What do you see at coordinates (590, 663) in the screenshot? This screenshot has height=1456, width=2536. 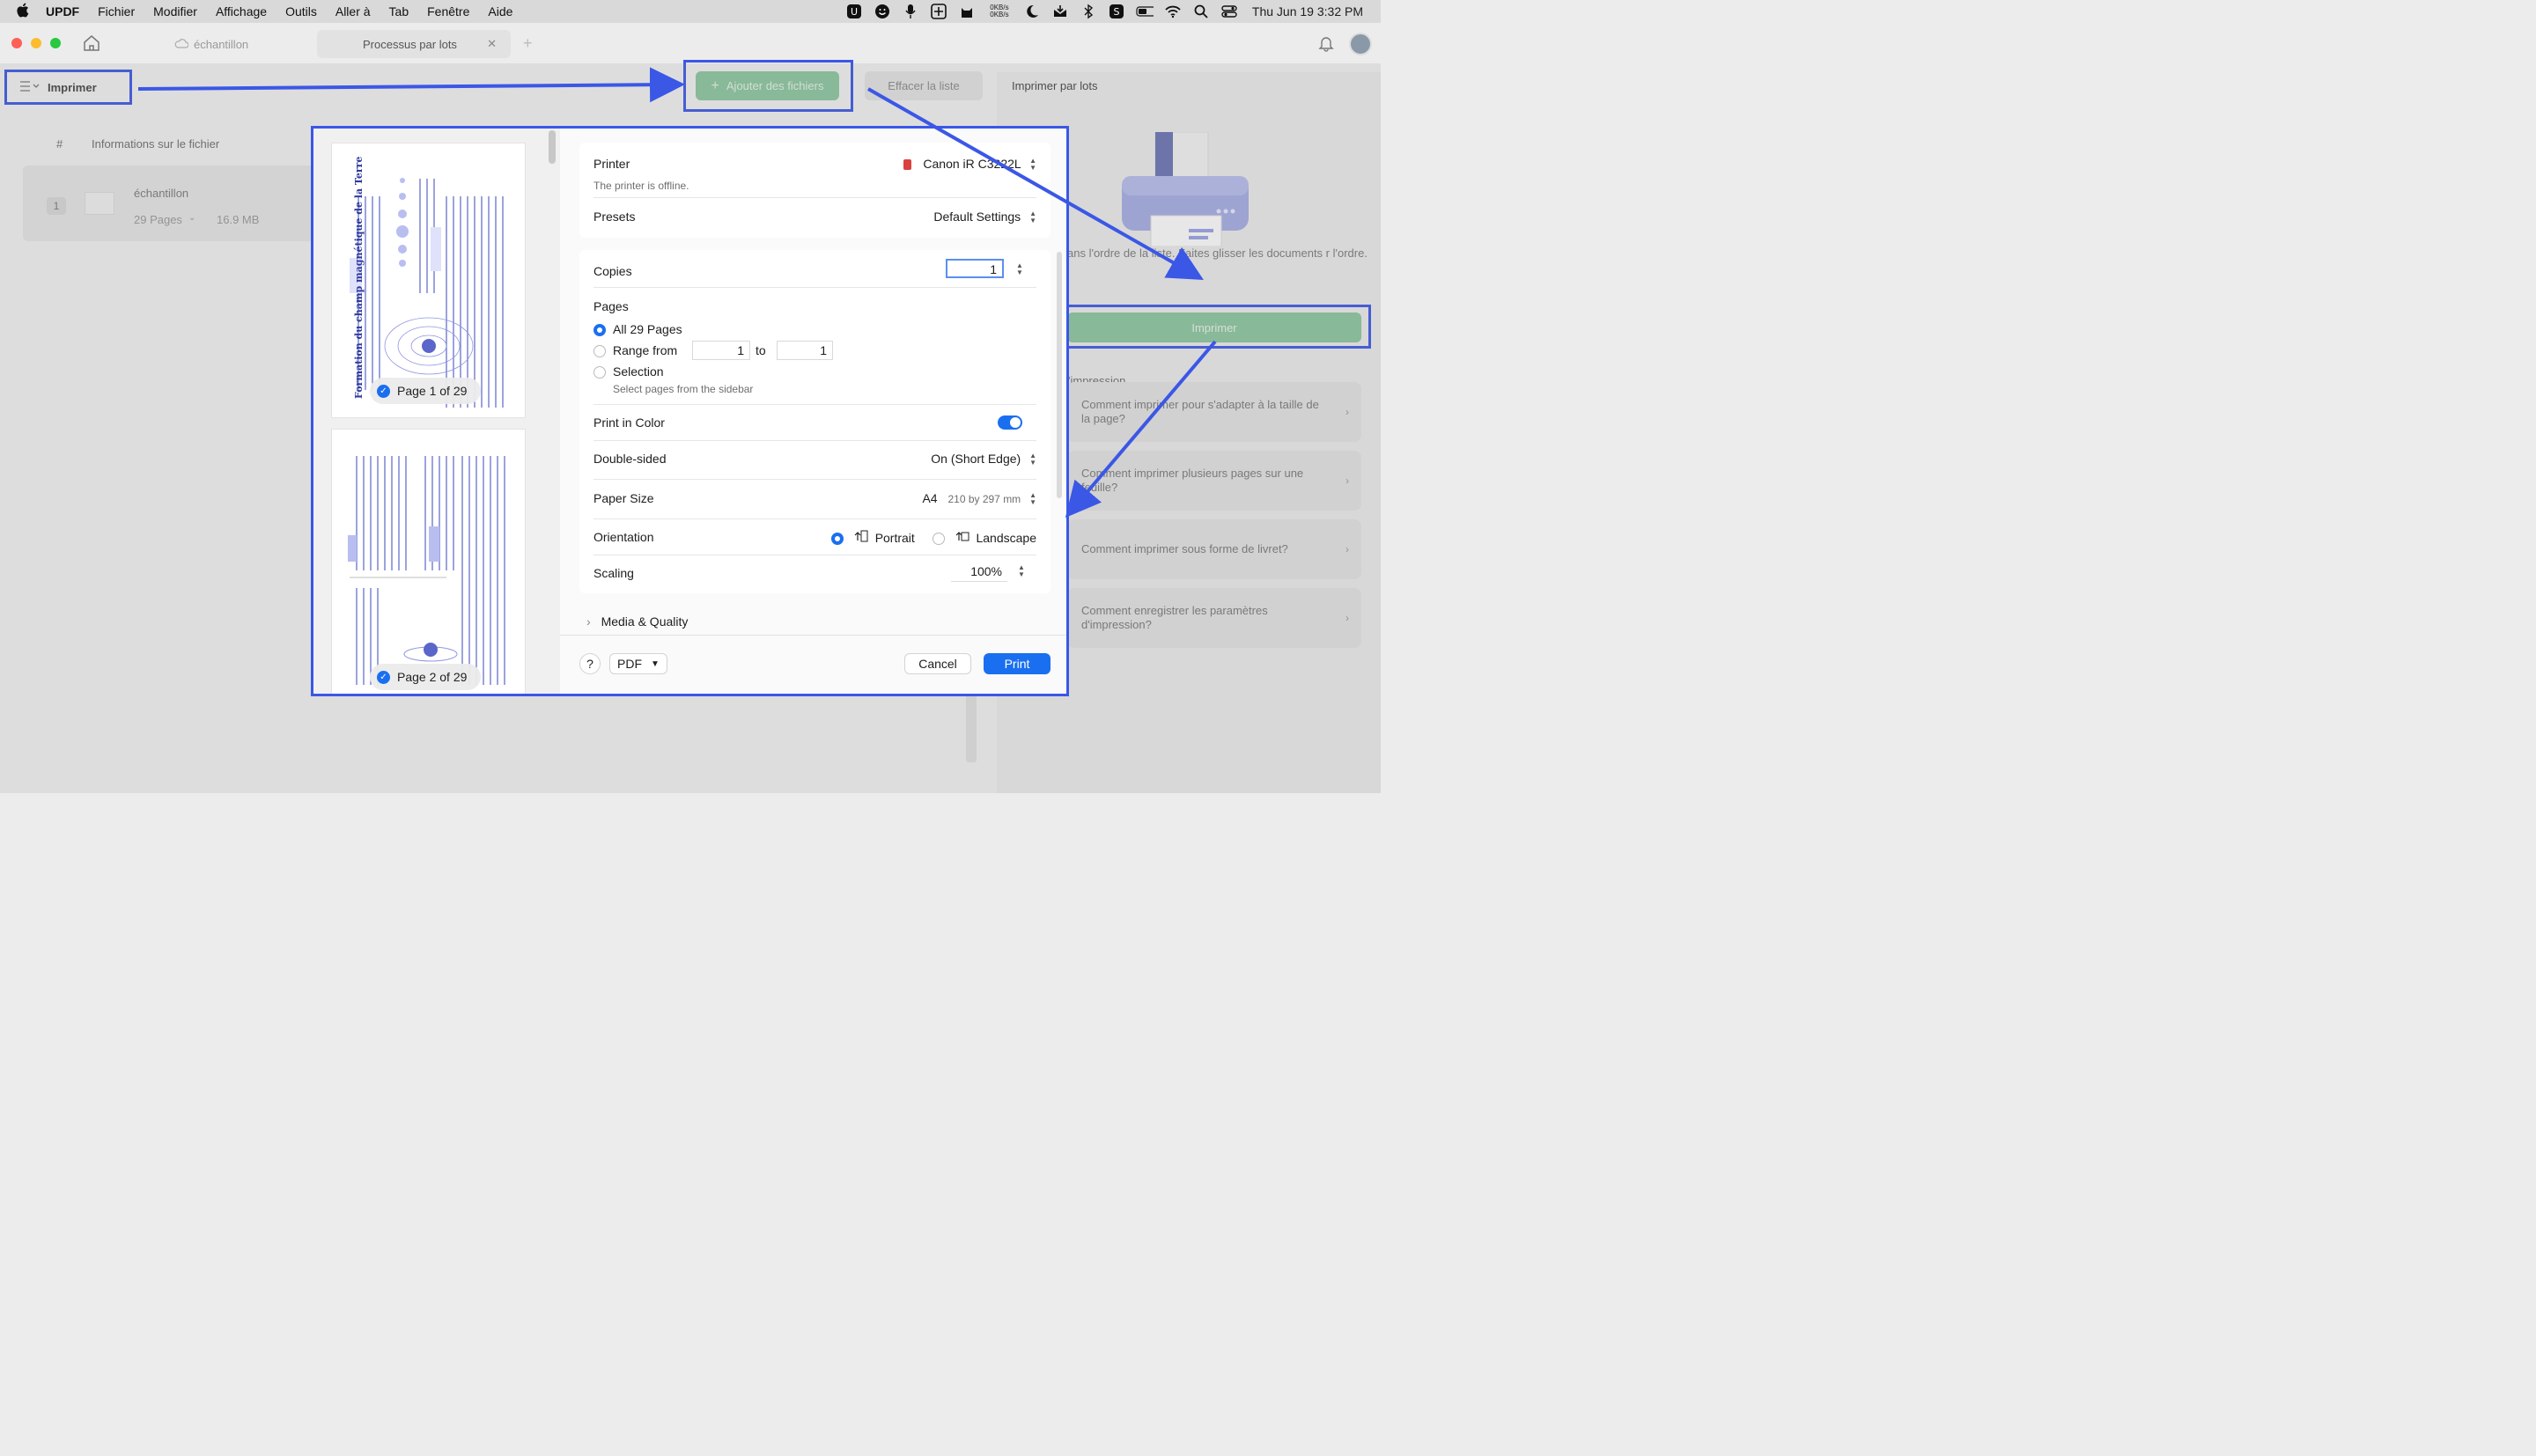 I see `help-button: ?` at bounding box center [590, 663].